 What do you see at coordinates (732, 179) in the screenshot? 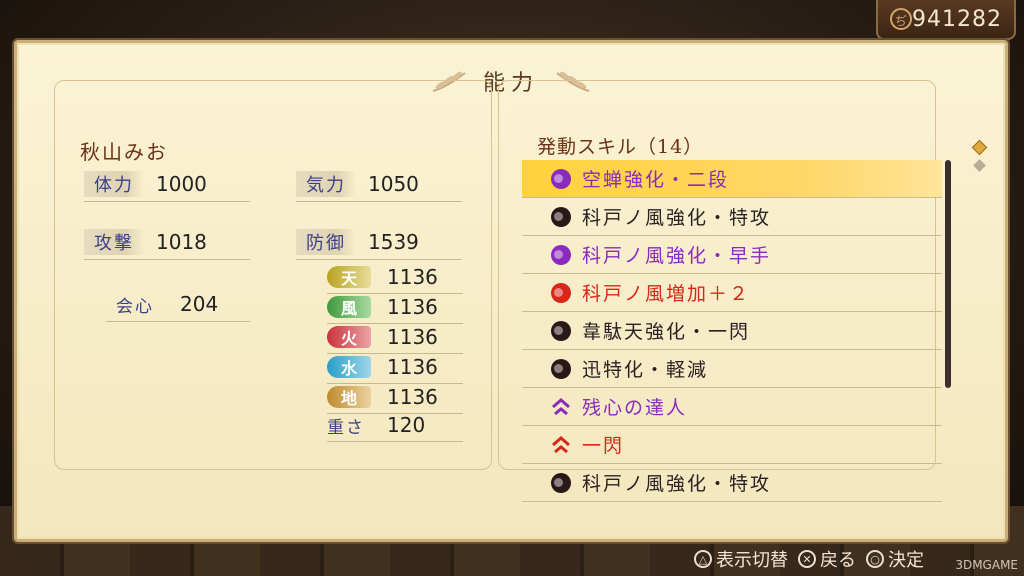
I see `skill-item: 空蝉強化・二段` at bounding box center [732, 179].